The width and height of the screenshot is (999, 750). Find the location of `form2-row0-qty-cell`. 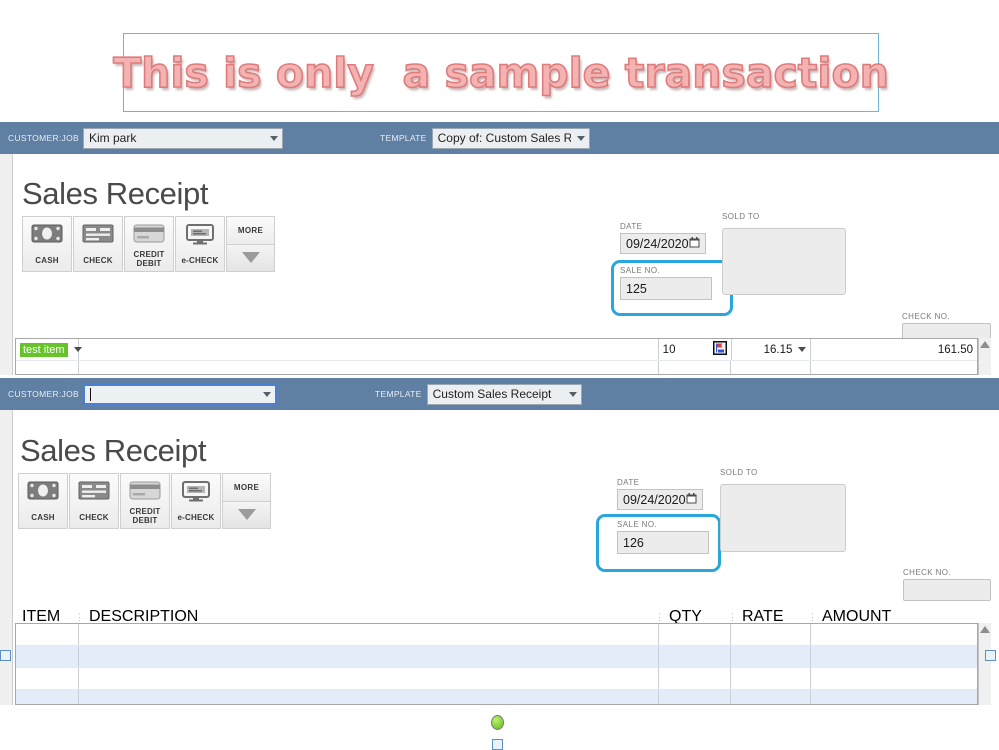

form2-row0-qty-cell is located at coordinates (695, 634).